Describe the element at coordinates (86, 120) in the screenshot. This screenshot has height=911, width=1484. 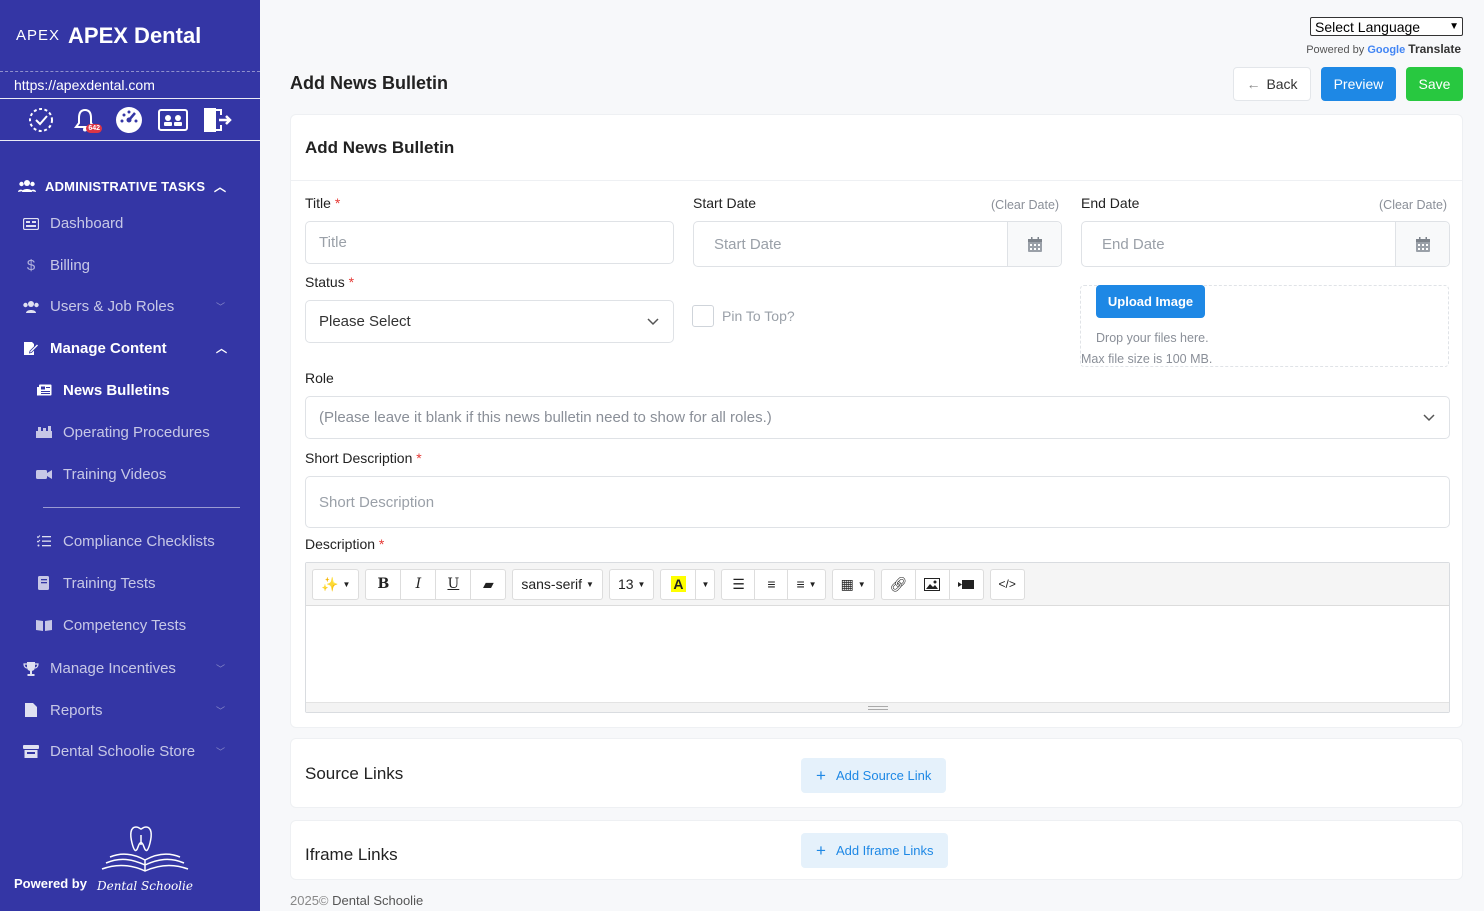
I see `bell-icon: 642` at that location.